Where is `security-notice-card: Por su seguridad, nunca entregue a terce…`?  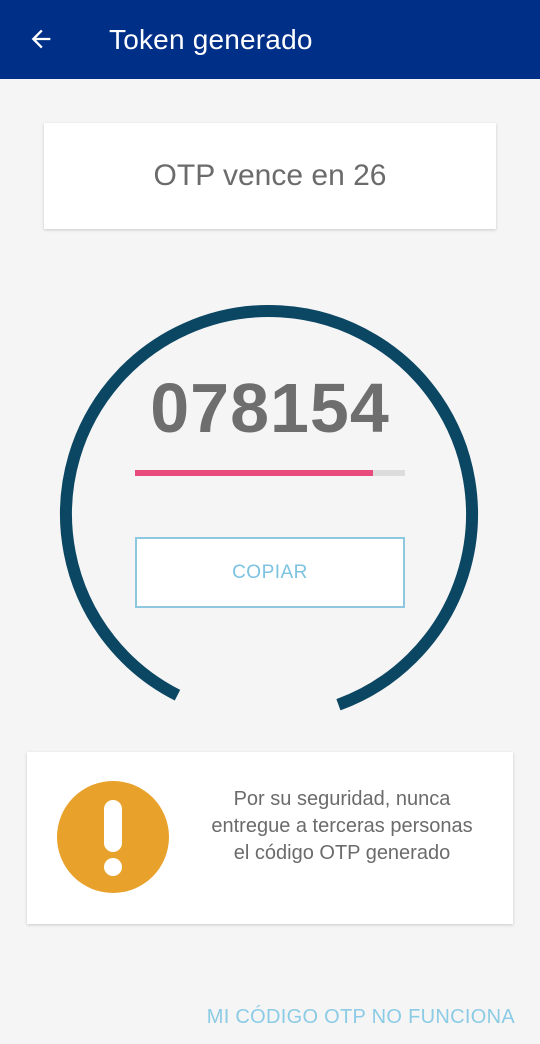
security-notice-card: Por su seguridad, nunca entregue a terce… is located at coordinates (270, 838).